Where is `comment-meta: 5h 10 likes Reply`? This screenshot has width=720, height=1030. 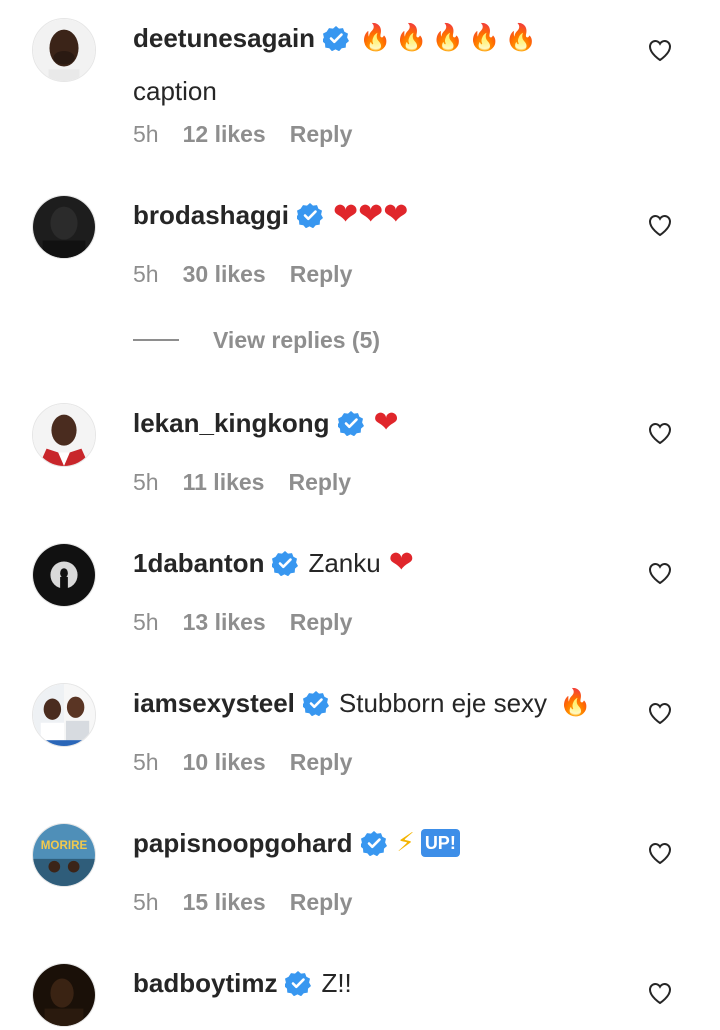 comment-meta: 5h 10 likes Reply is located at coordinates (242, 762).